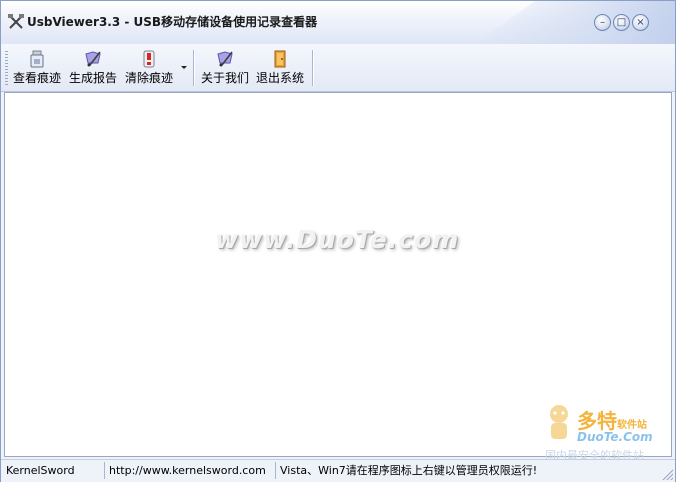 The height and width of the screenshot is (482, 676). I want to click on maximize-button: □, so click(621, 22).